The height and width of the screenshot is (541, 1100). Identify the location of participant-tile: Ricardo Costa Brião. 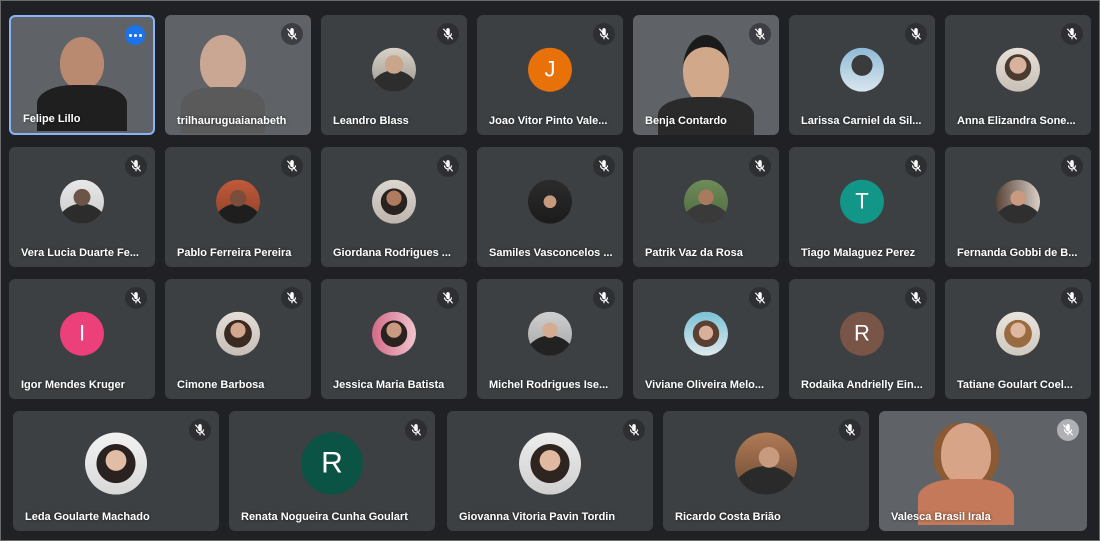
(766, 471).